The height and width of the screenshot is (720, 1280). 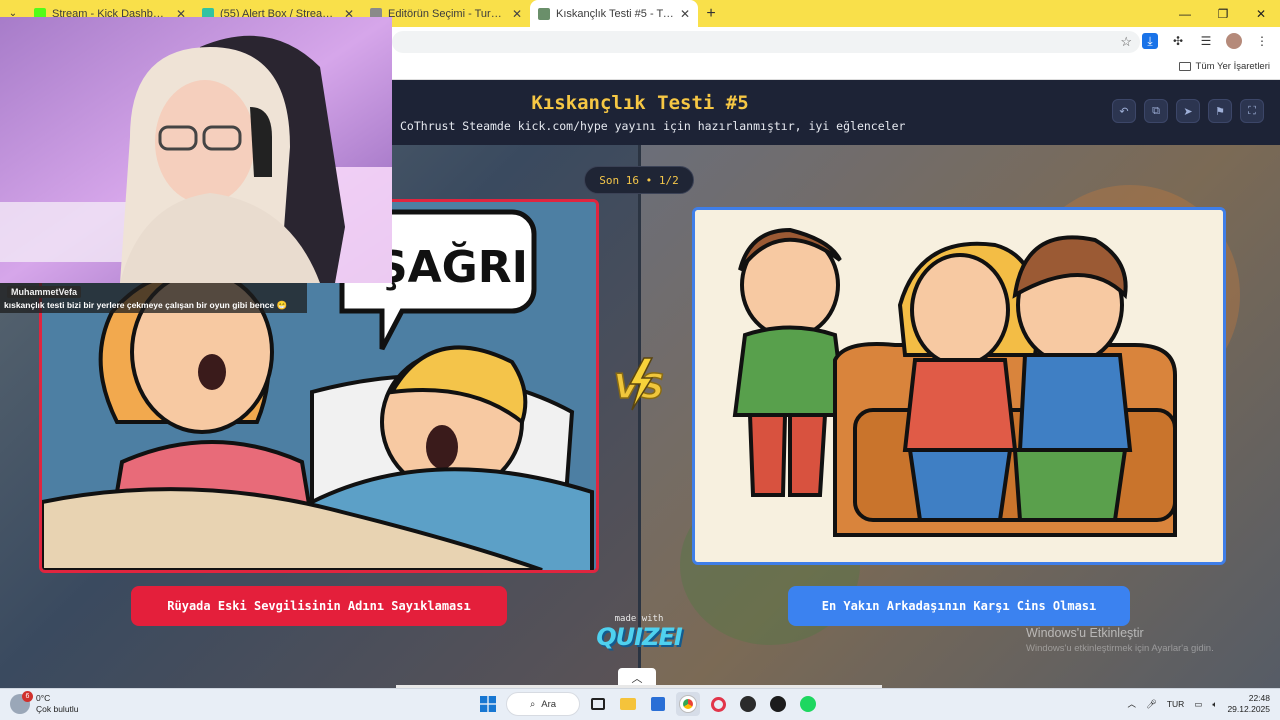 I want to click on flag-icon: ⚑, so click(x=1220, y=111).